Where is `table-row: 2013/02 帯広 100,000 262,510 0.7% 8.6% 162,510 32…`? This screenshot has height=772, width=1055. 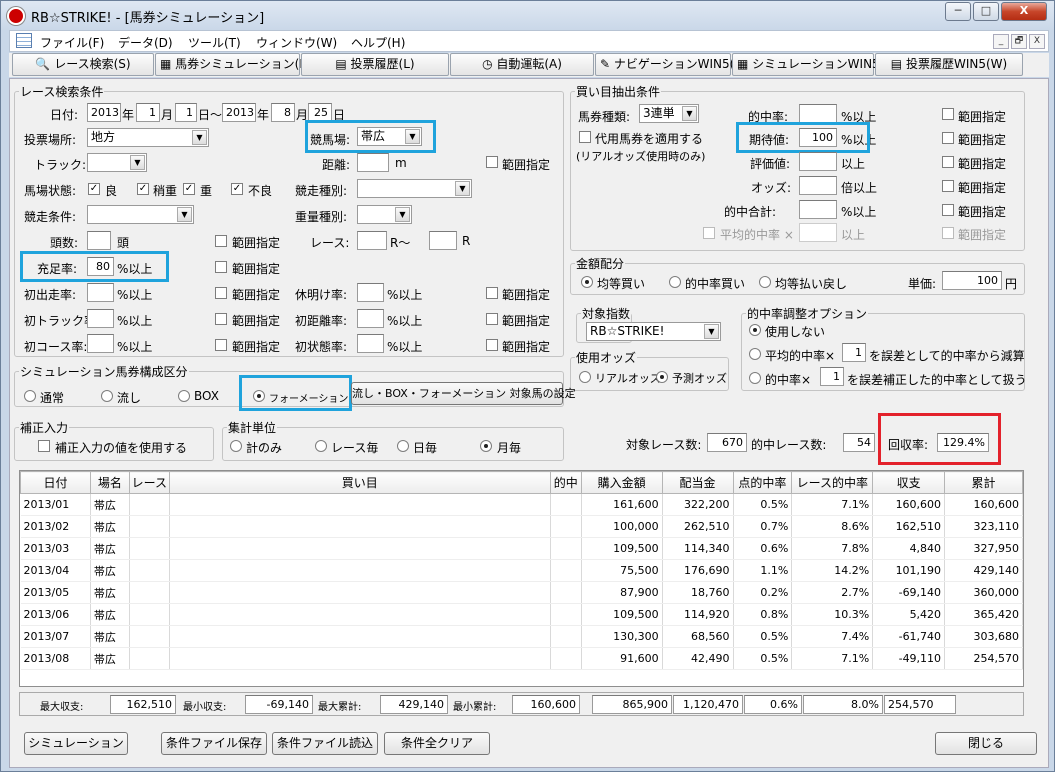 table-row: 2013/02 帯広 100,000 262,510 0.7% 8.6% 162,510 32… is located at coordinates (521, 526).